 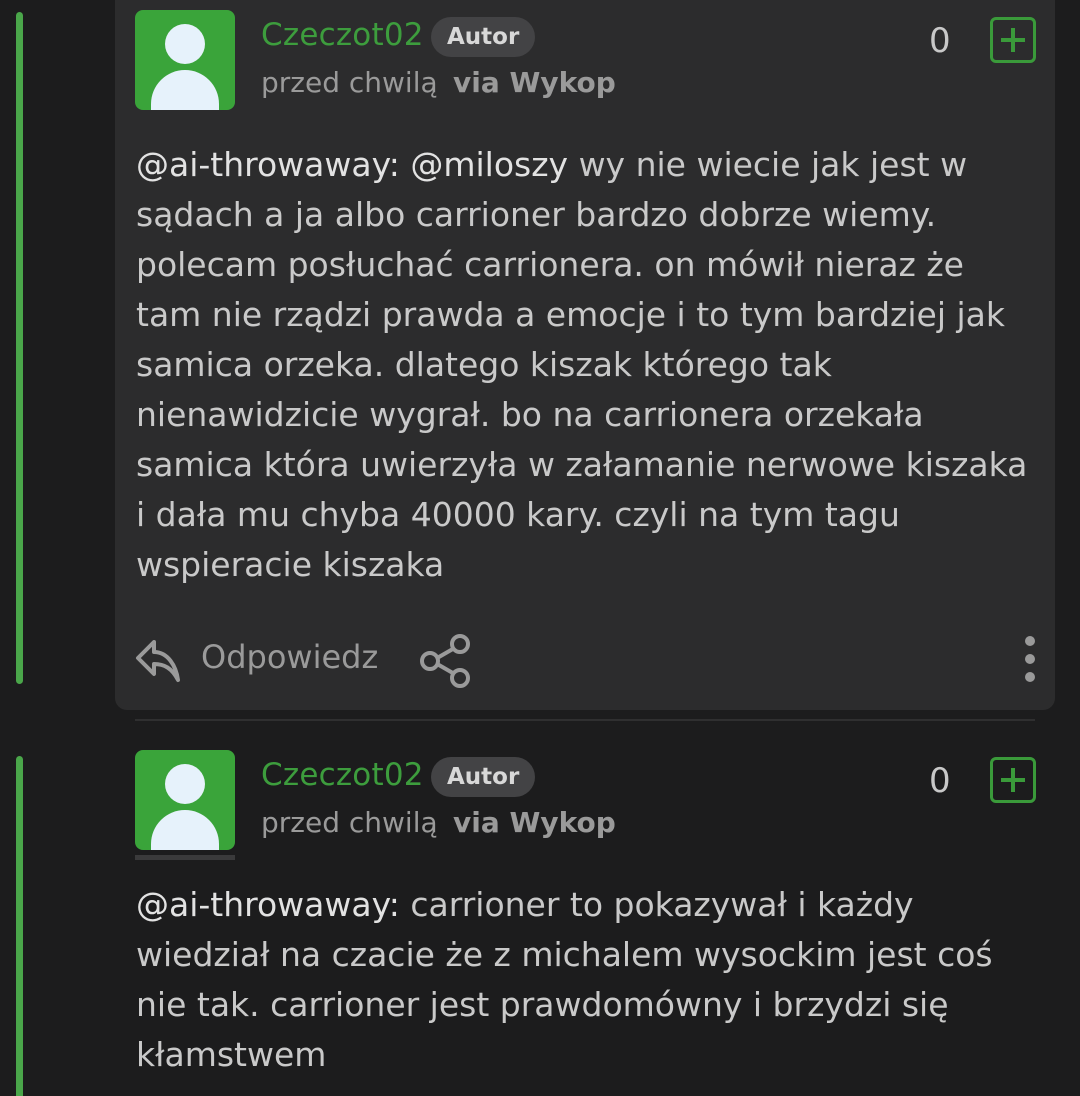 I want to click on comment-divider, so click(x=585, y=720).